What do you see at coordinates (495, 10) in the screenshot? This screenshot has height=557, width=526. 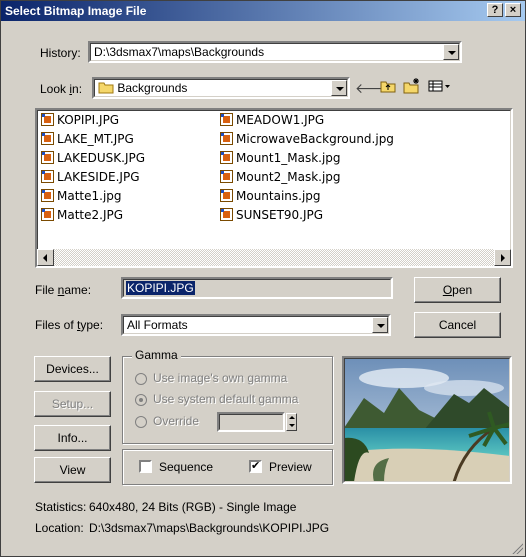 I see `help-button: ?` at bounding box center [495, 10].